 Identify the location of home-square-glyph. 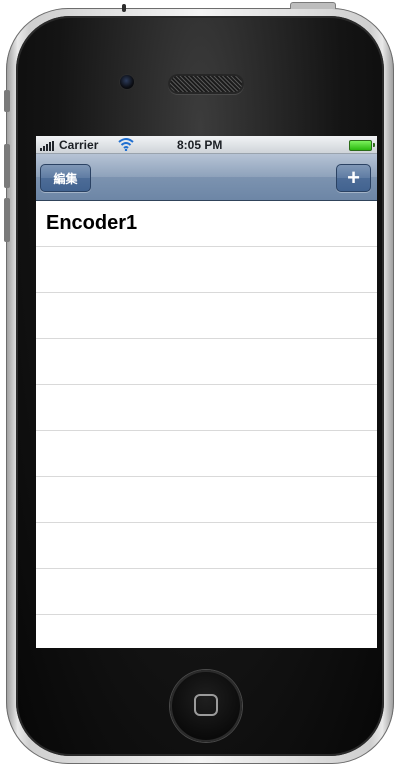
(206, 705).